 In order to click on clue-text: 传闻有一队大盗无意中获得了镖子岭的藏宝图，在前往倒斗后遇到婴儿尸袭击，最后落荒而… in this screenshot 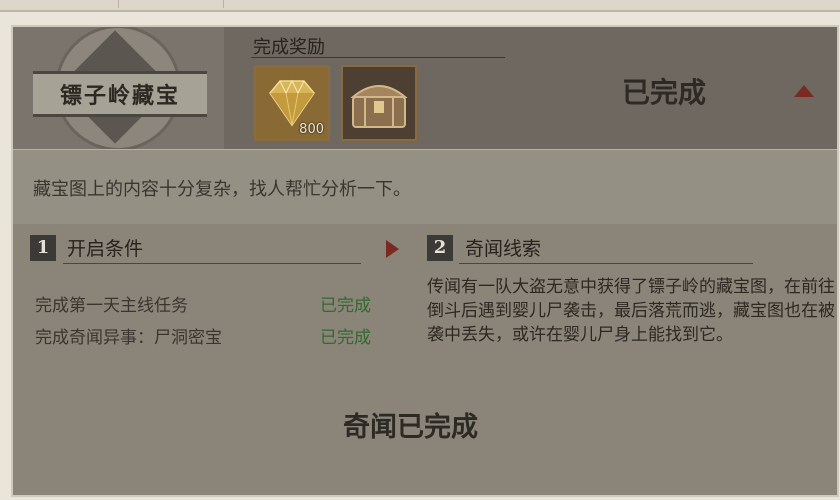, I will do `click(631, 311)`.